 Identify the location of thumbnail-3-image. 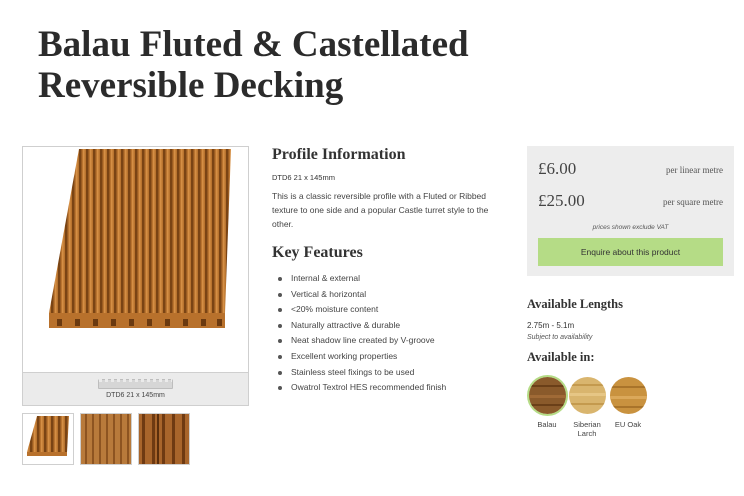
(164, 439).